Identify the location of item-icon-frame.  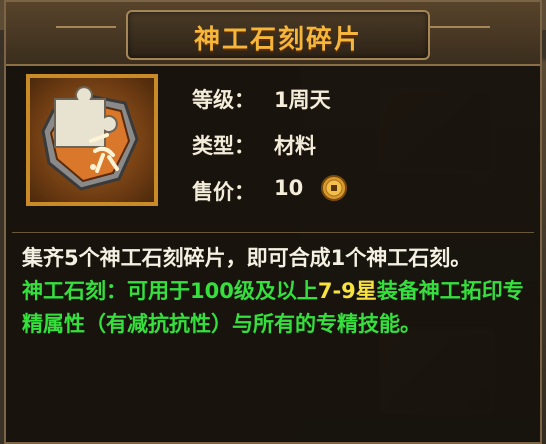
(92, 140).